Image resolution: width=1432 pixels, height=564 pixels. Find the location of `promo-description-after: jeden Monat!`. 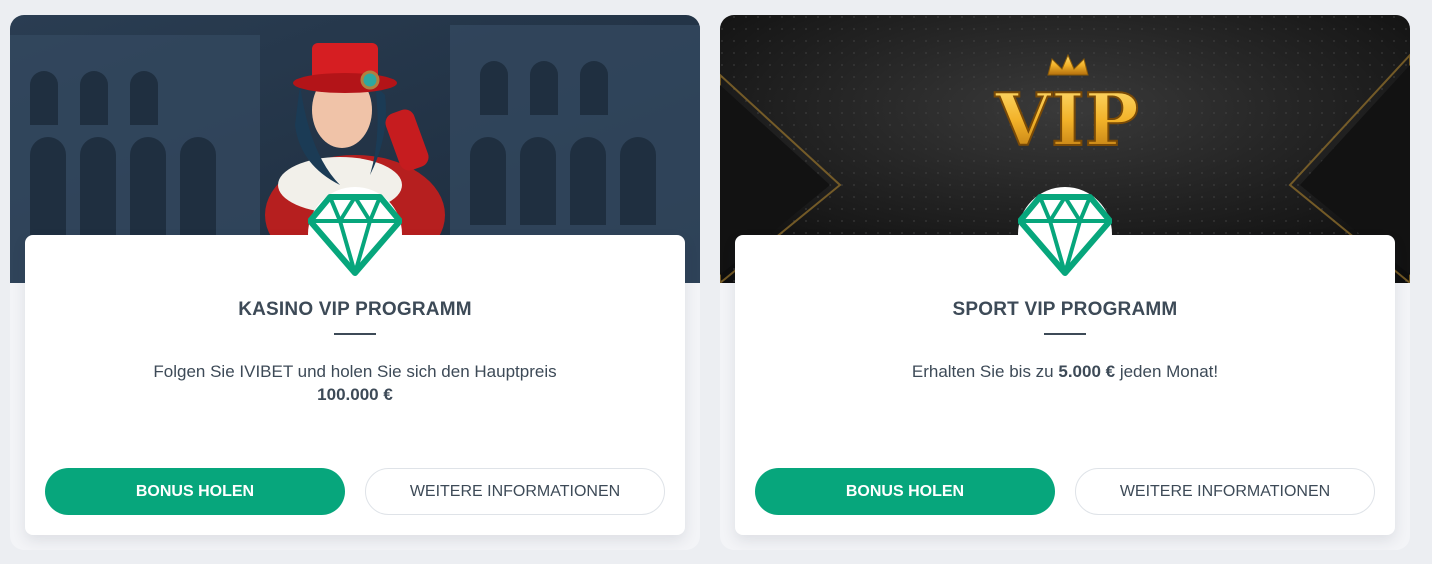

promo-description-after: jeden Monat! is located at coordinates (1169, 371).